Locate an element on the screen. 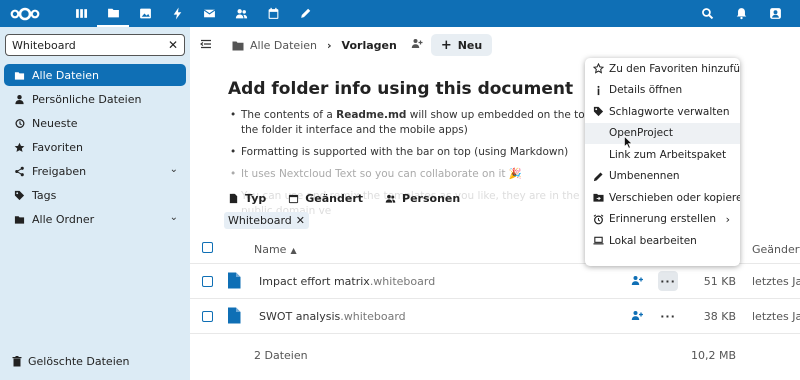  notifications-icon is located at coordinates (741, 13).